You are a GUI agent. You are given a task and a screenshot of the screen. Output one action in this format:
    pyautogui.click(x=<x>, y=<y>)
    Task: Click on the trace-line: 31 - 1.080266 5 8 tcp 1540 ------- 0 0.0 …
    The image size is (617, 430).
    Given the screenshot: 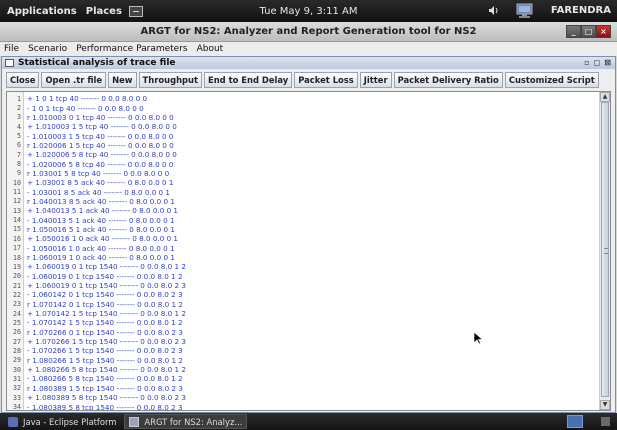 What is the action you would take?
    pyautogui.click(x=302, y=378)
    